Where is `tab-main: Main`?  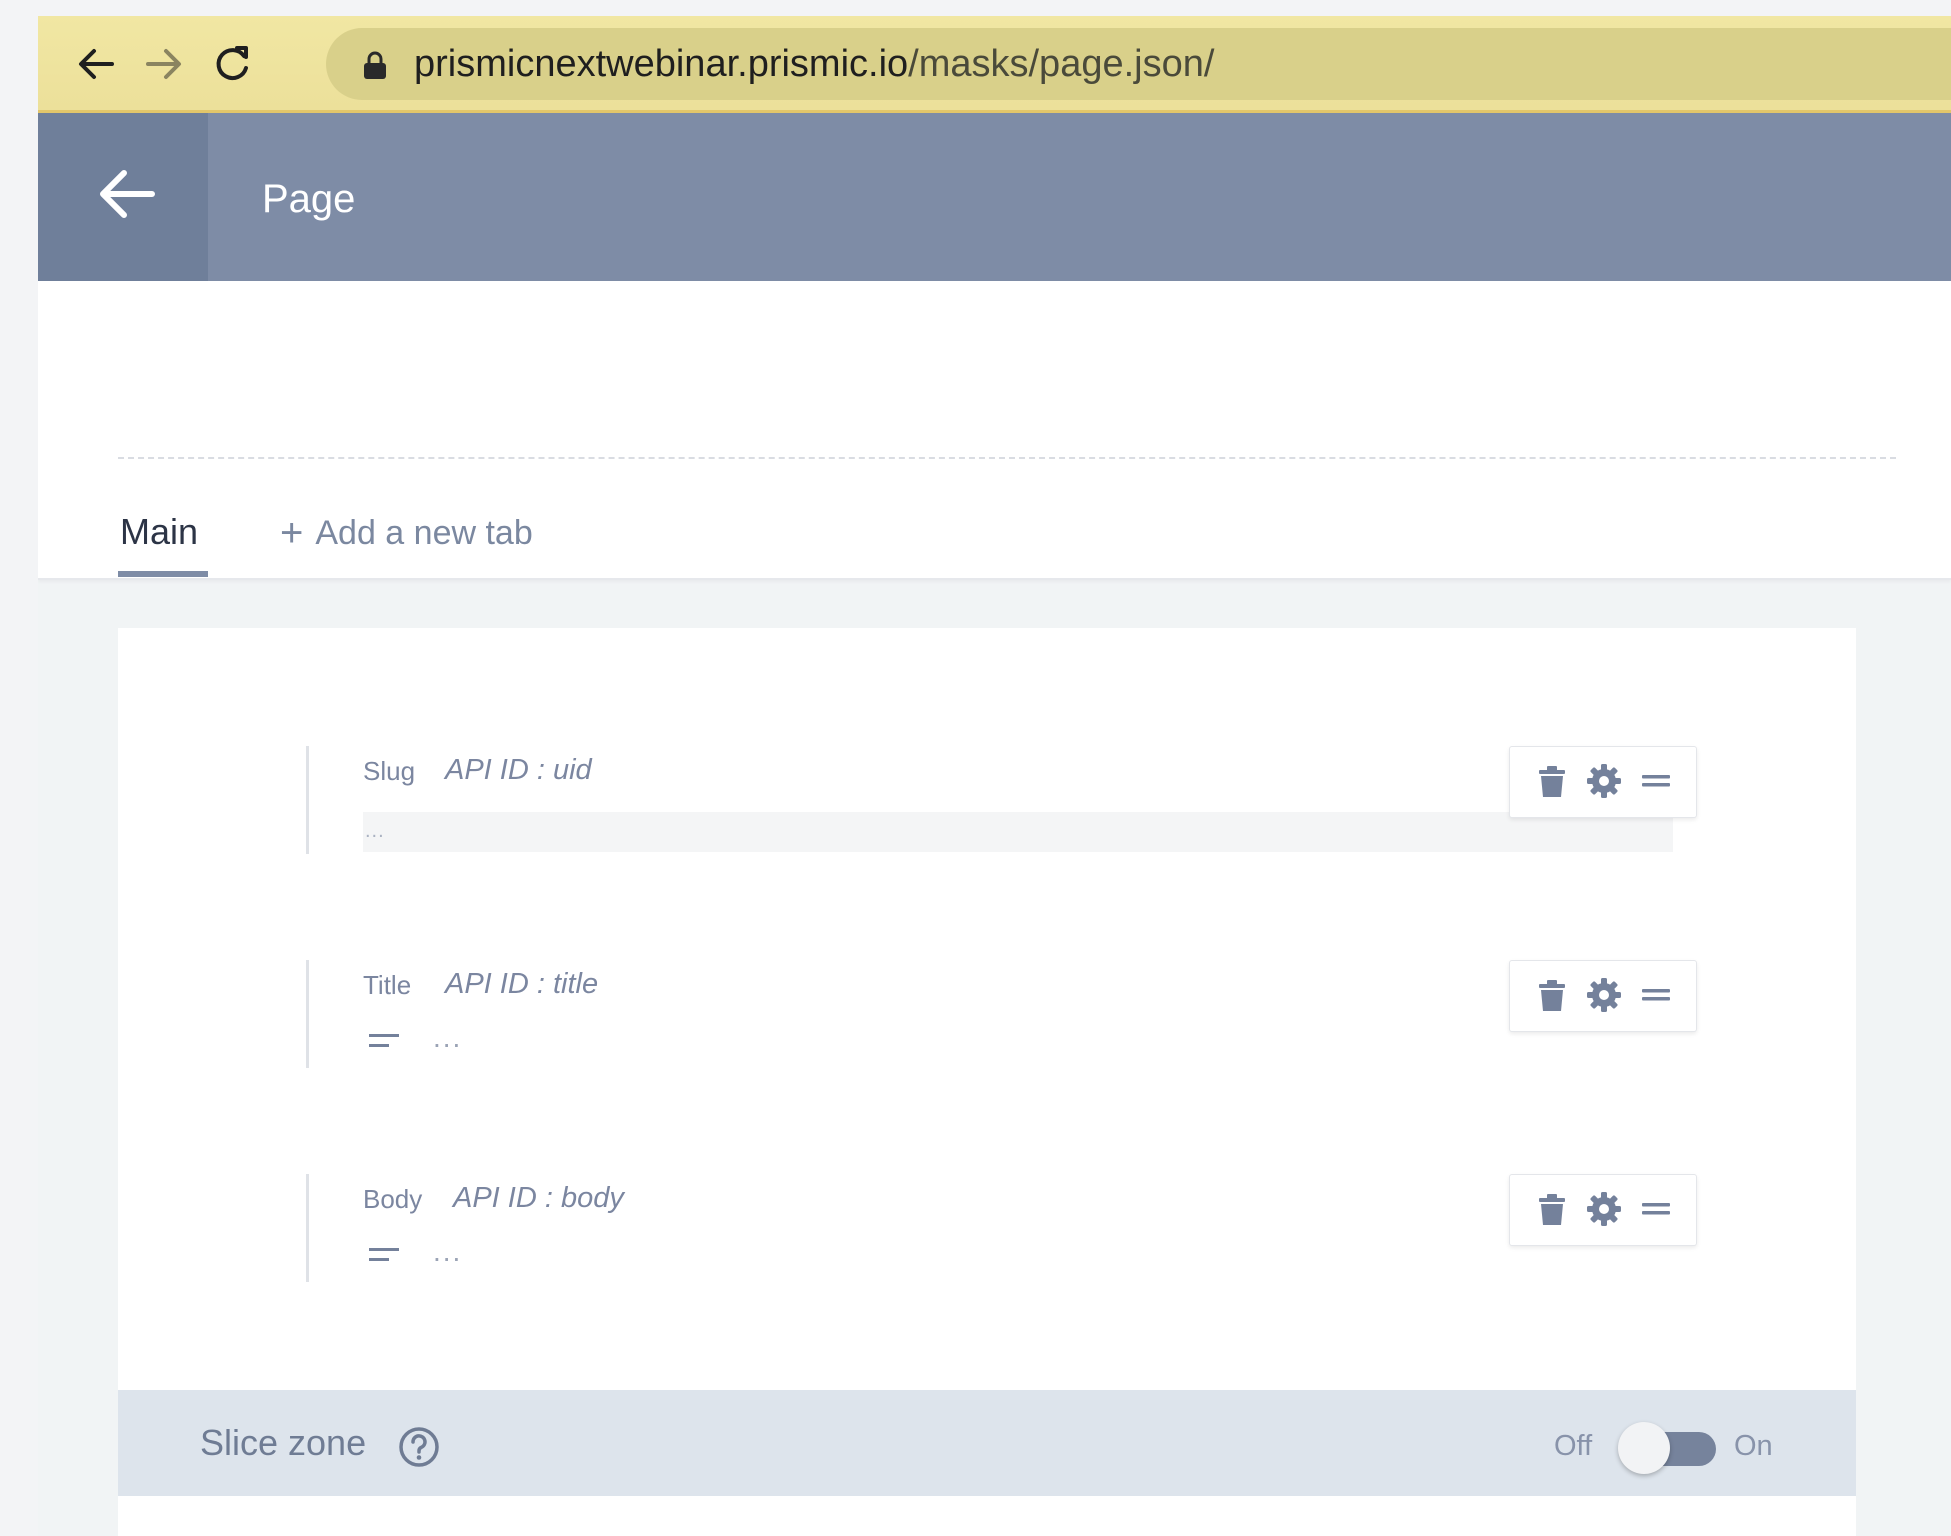
tab-main: Main is located at coordinates (163, 537).